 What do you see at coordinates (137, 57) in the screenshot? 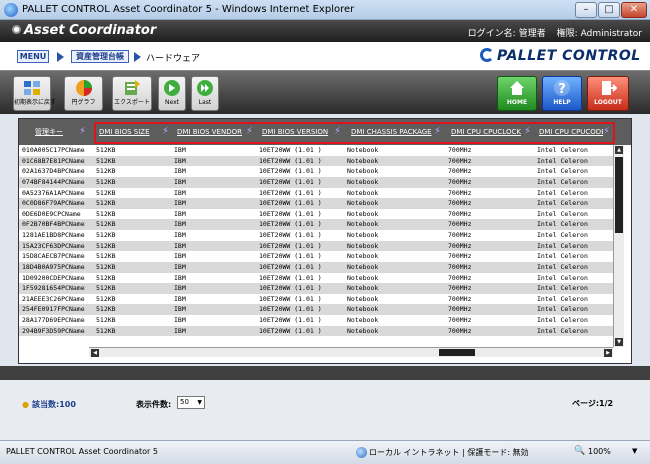
I see `breadcrumb-arrow-icon` at bounding box center [137, 57].